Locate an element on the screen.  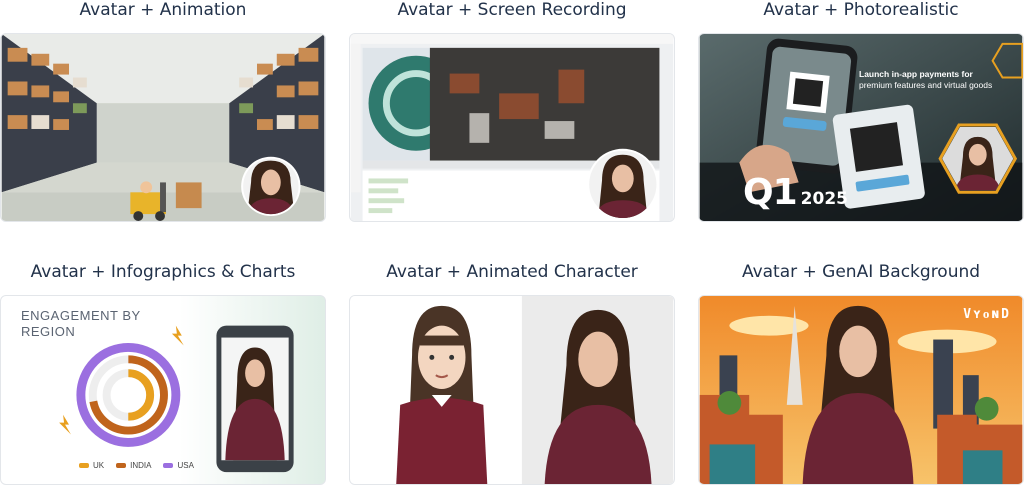
card-avatar-genai-background: Avatar + GenAI Background VʏᴏɴD is located at coordinates (861, 373).